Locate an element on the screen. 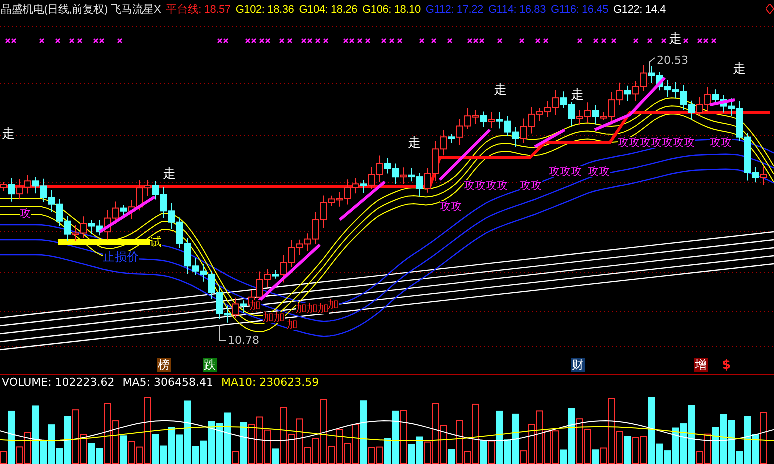  event-badge: 榜 is located at coordinates (164, 365).